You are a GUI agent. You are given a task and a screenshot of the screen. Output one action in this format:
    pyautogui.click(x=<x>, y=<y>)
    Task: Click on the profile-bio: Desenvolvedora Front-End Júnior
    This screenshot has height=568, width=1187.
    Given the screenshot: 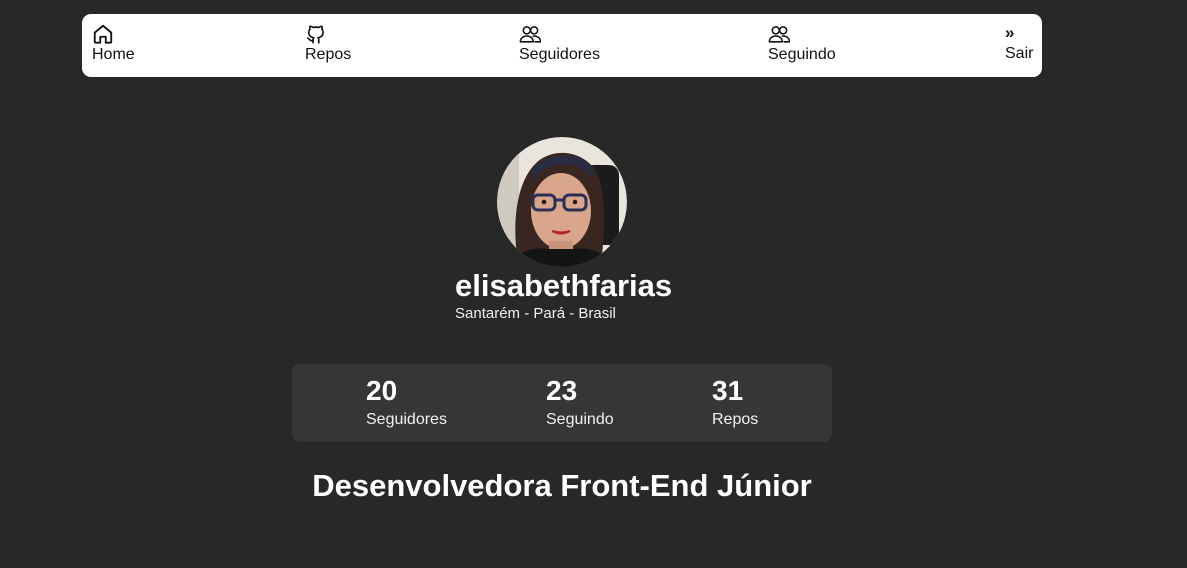 What is the action you would take?
    pyautogui.click(x=562, y=485)
    